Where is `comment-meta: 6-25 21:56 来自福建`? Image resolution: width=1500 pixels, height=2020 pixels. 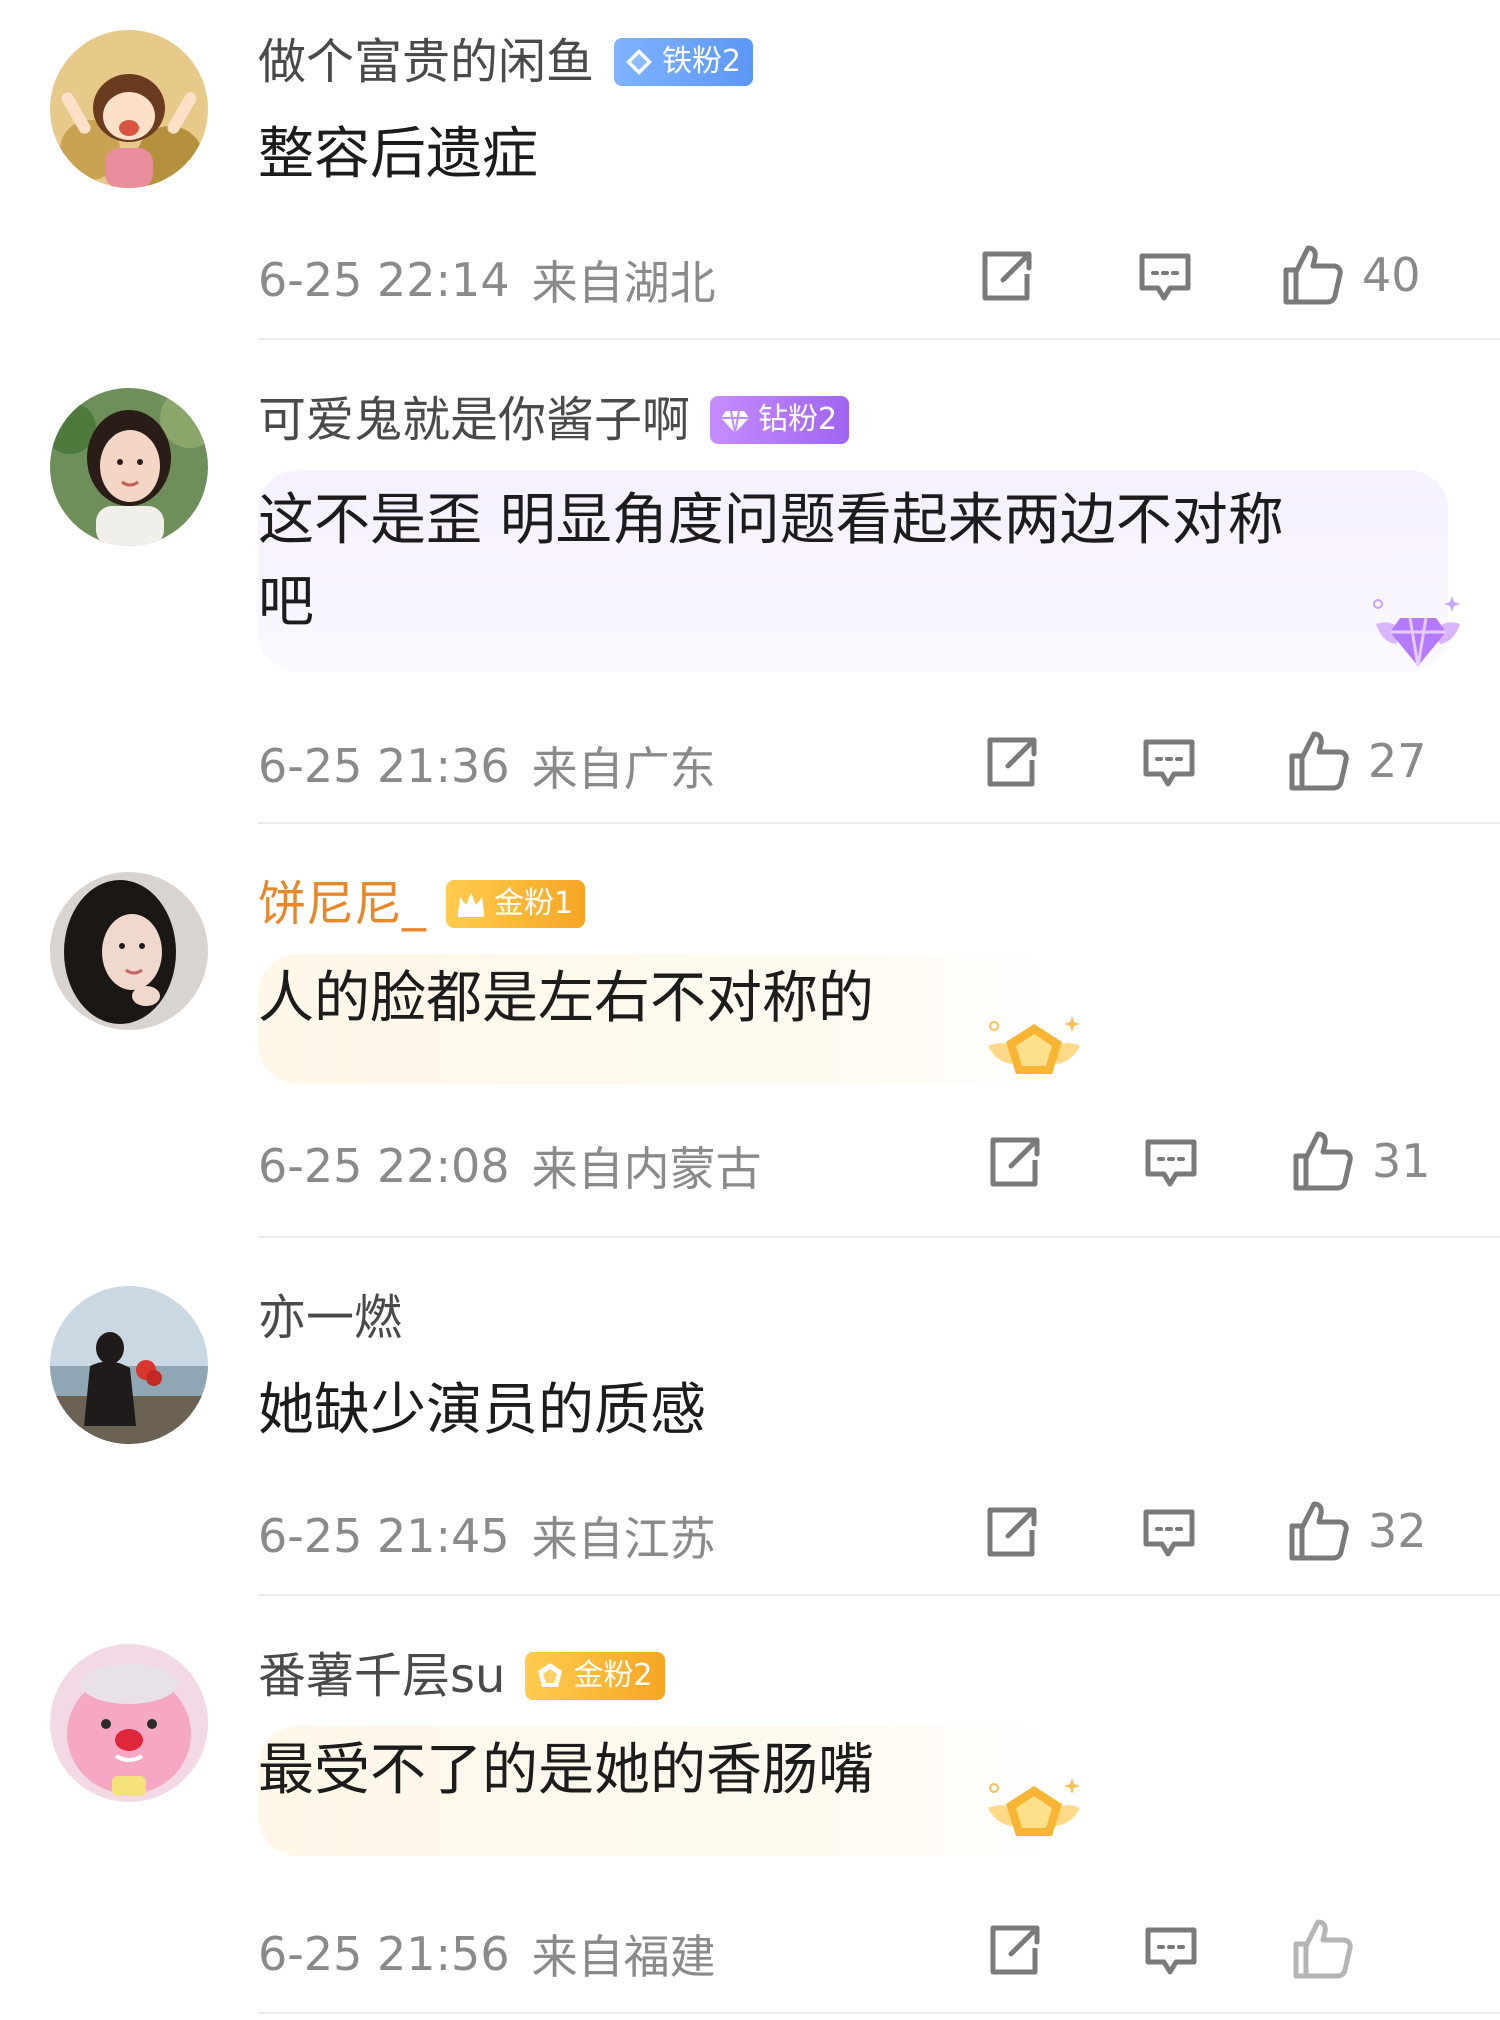
comment-meta: 6-25 21:56 来自福建 is located at coordinates (487, 1954).